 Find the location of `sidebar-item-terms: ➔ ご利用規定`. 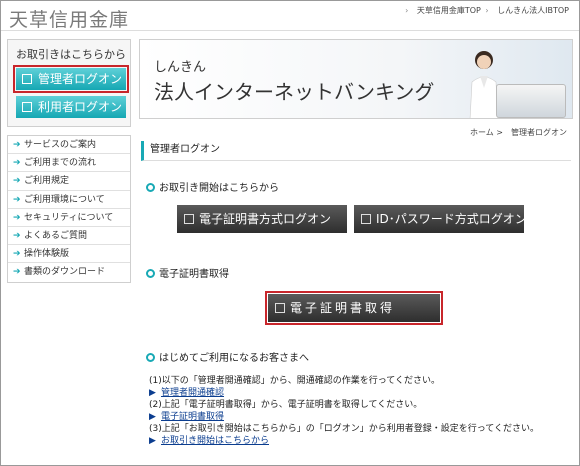

sidebar-item-terms: ➔ ご利用規定 is located at coordinates (69, 181).